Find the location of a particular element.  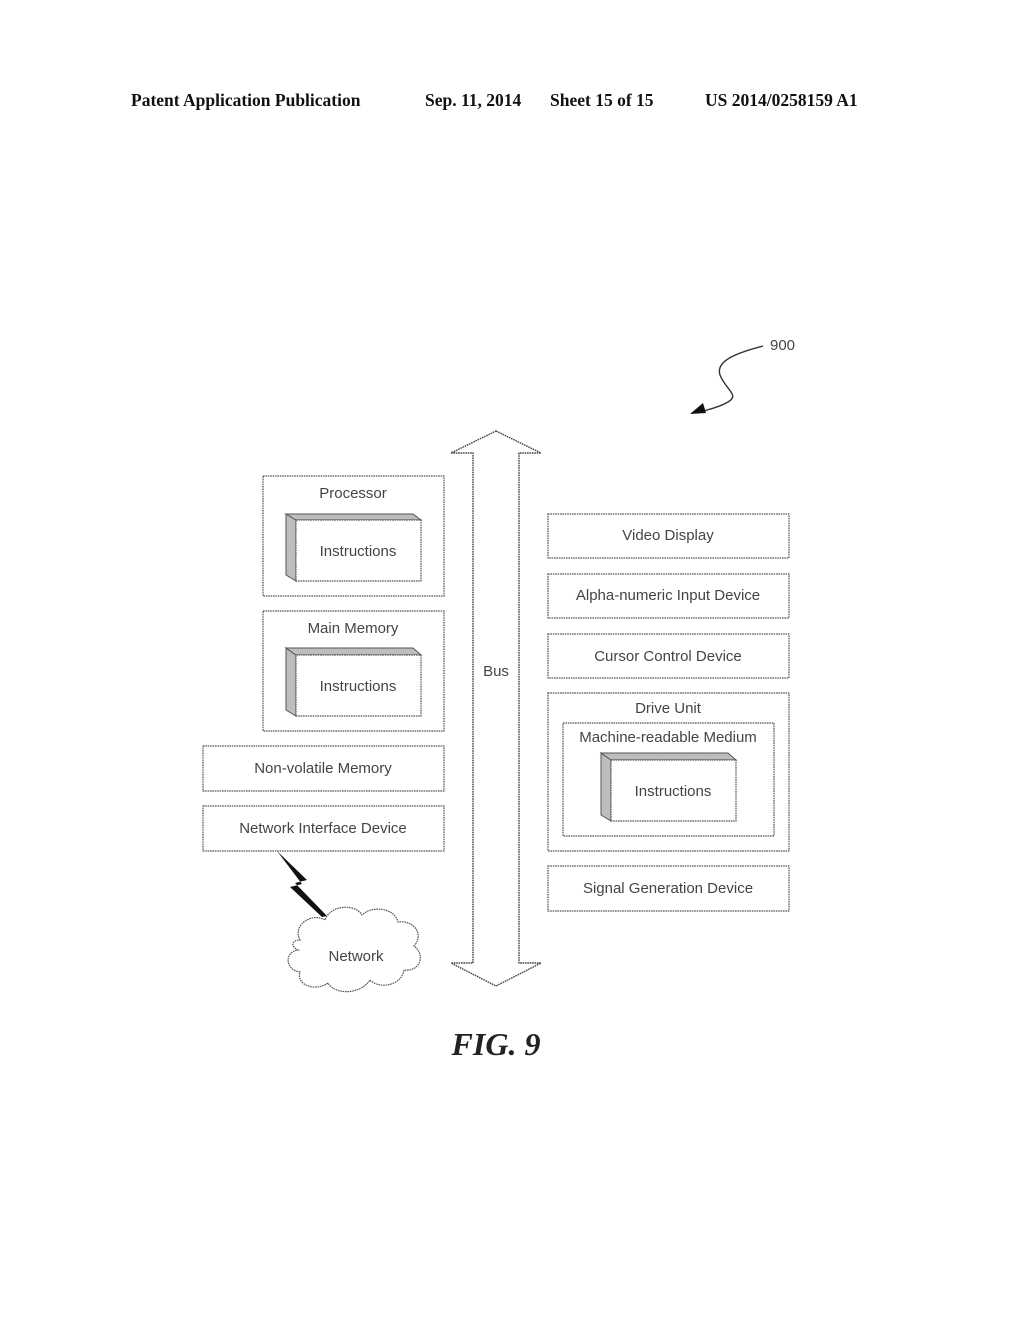

video-display-block: Video Display is located at coordinates (668, 536).